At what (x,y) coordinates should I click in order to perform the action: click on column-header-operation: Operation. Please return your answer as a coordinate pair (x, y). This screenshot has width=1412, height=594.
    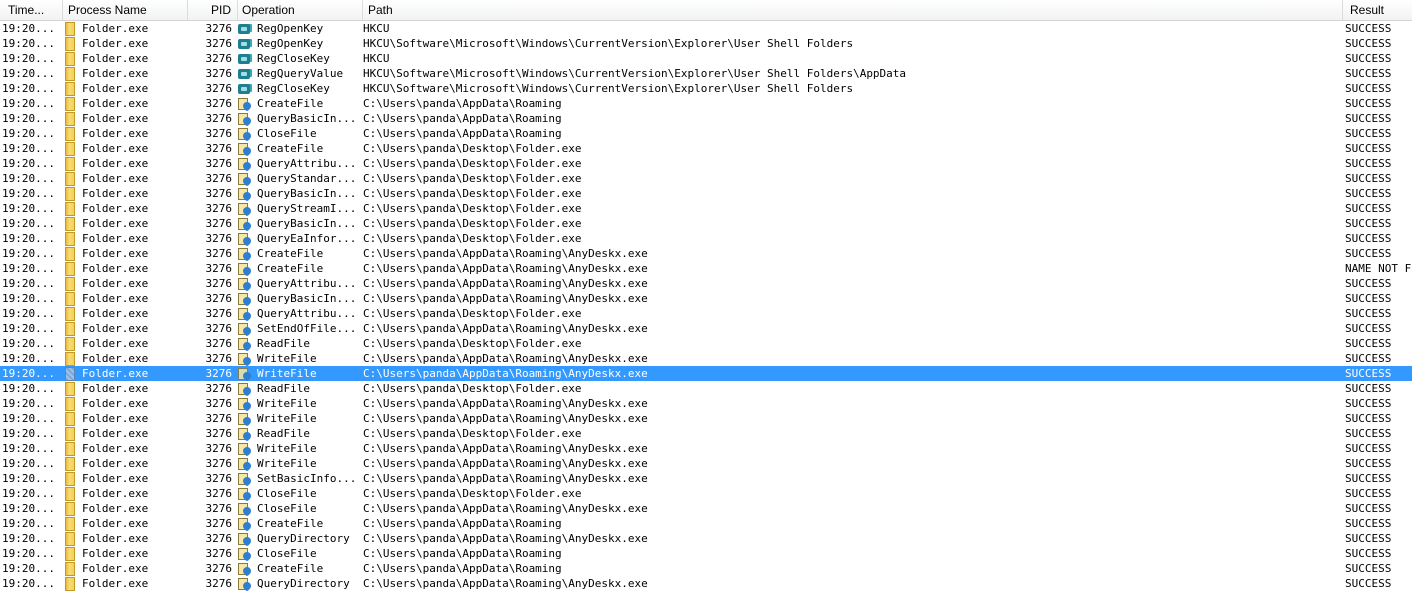
    Looking at the image, I should click on (300, 10).